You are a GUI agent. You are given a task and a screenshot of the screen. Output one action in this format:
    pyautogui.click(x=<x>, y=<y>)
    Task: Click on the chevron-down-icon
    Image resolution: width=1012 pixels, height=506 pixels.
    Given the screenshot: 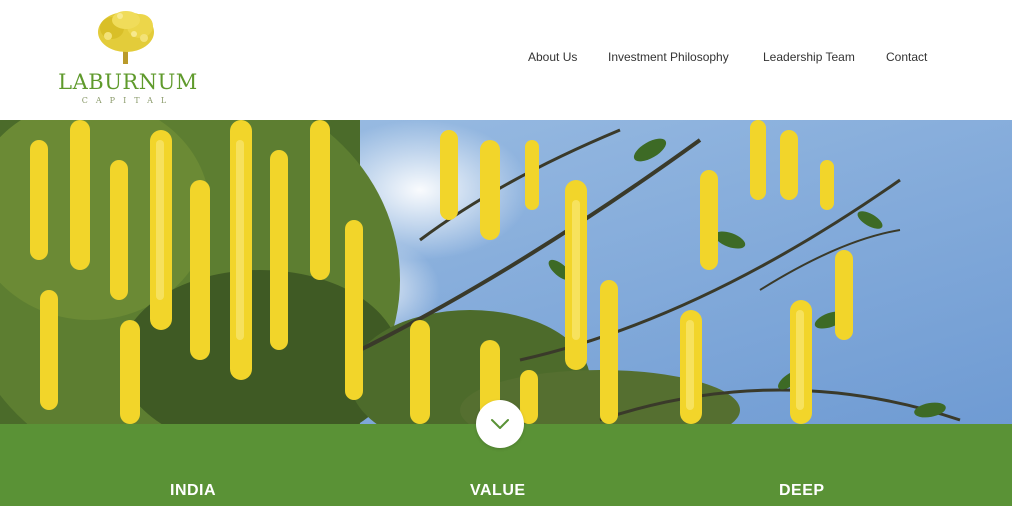 What is the action you would take?
    pyautogui.click(x=500, y=424)
    